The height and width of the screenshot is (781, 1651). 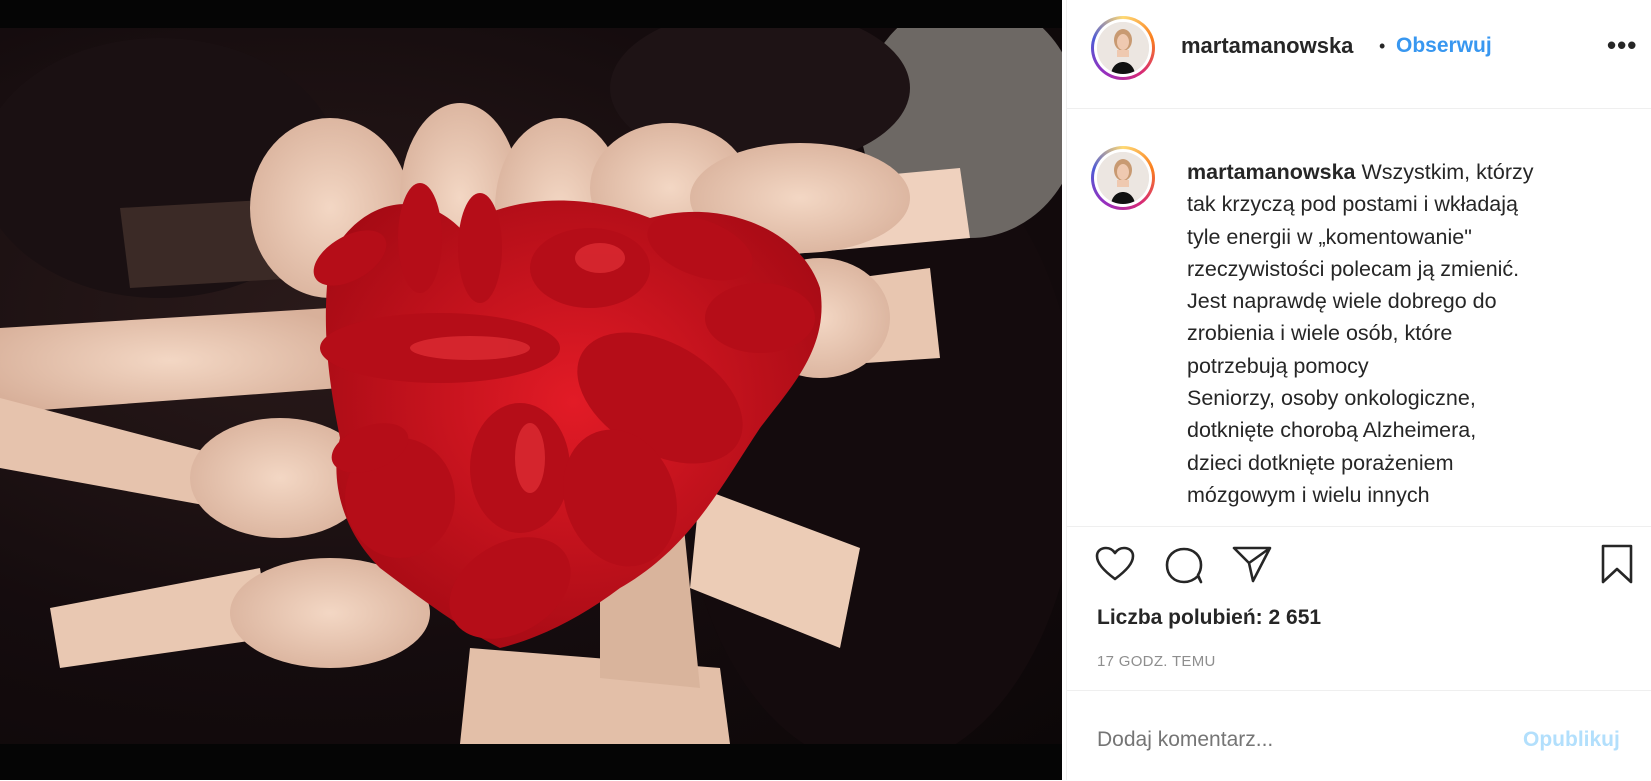 What do you see at coordinates (1278, 365) in the screenshot?
I see `caption-line: potrzebują pomocy` at bounding box center [1278, 365].